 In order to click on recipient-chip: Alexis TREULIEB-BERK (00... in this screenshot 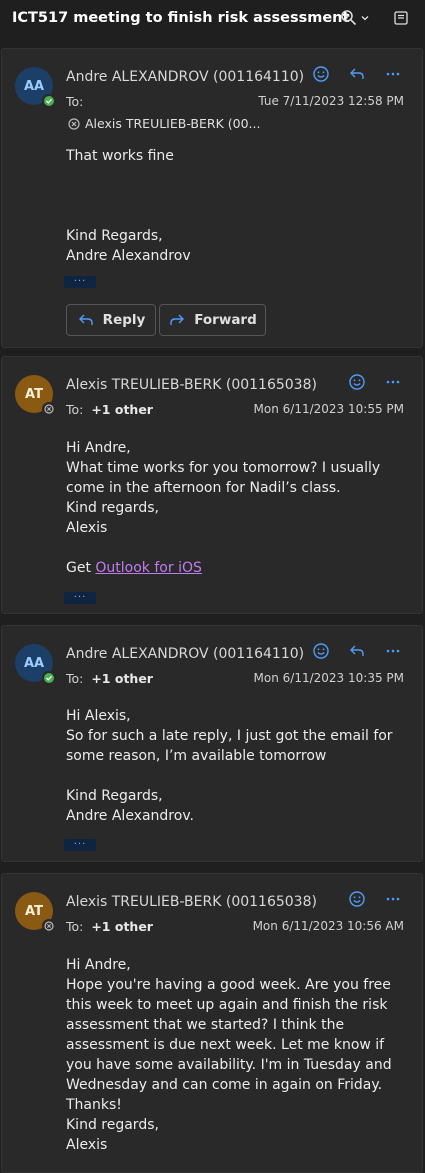, I will do `click(164, 123)`.